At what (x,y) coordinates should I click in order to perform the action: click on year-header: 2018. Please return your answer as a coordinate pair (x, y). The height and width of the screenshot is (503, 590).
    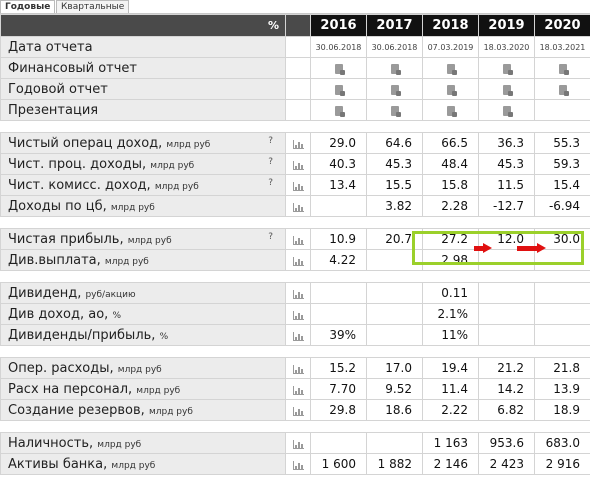
    Looking at the image, I should click on (450, 25).